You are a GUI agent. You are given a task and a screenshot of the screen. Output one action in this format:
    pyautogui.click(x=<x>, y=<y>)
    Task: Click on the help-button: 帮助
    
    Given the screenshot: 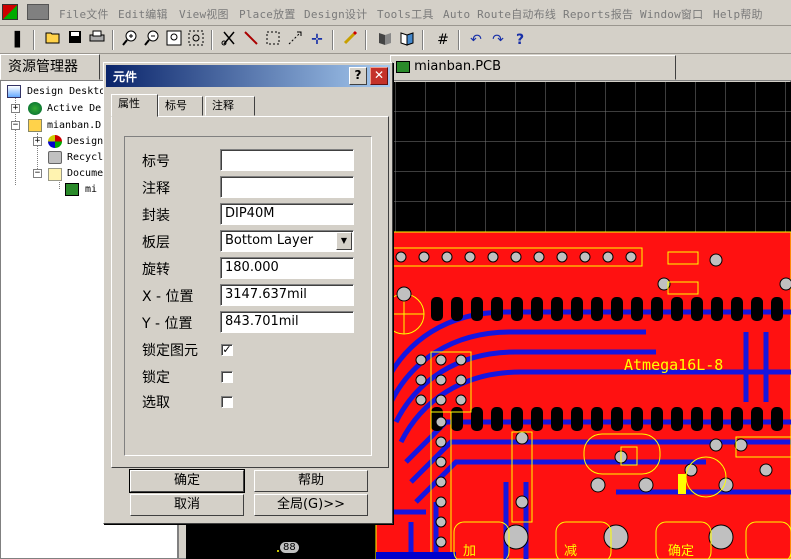 What is the action you would take?
    pyautogui.click(x=311, y=481)
    